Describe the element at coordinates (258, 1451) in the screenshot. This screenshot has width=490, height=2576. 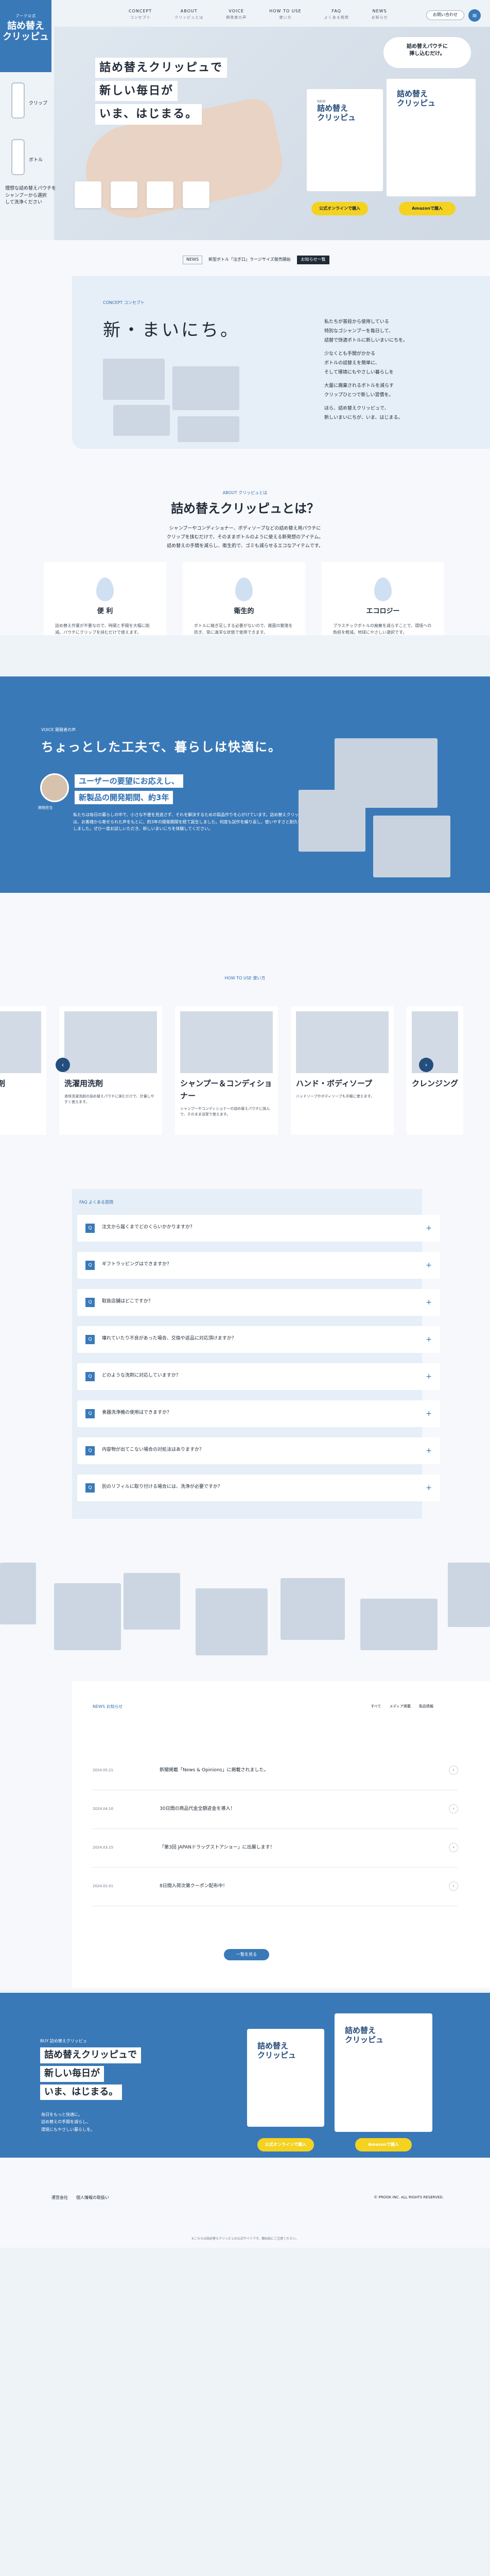
I see `faq-item: Q 内容物が出てこない場合の対処法はありますか？ +` at that location.